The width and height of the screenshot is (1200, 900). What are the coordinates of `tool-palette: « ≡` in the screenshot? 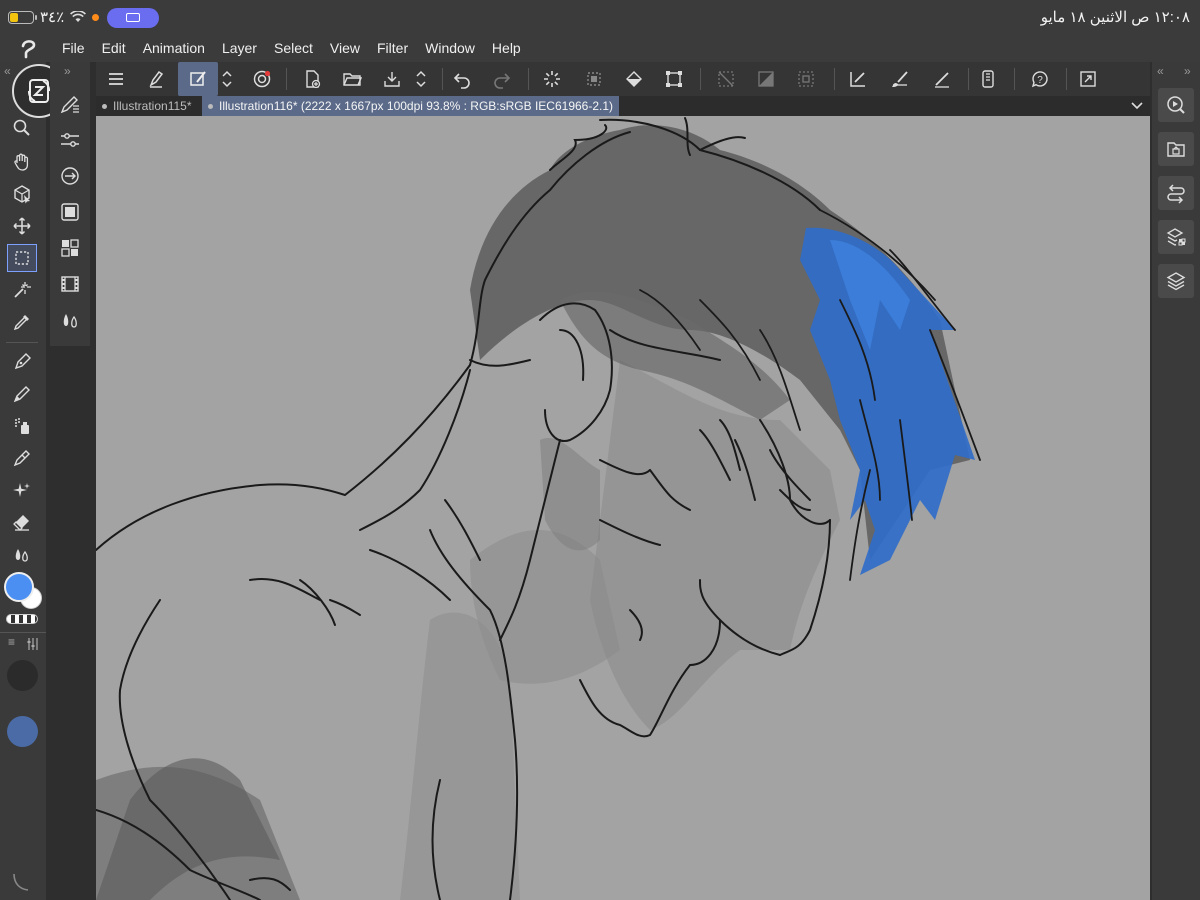 It's located at (33, 481).